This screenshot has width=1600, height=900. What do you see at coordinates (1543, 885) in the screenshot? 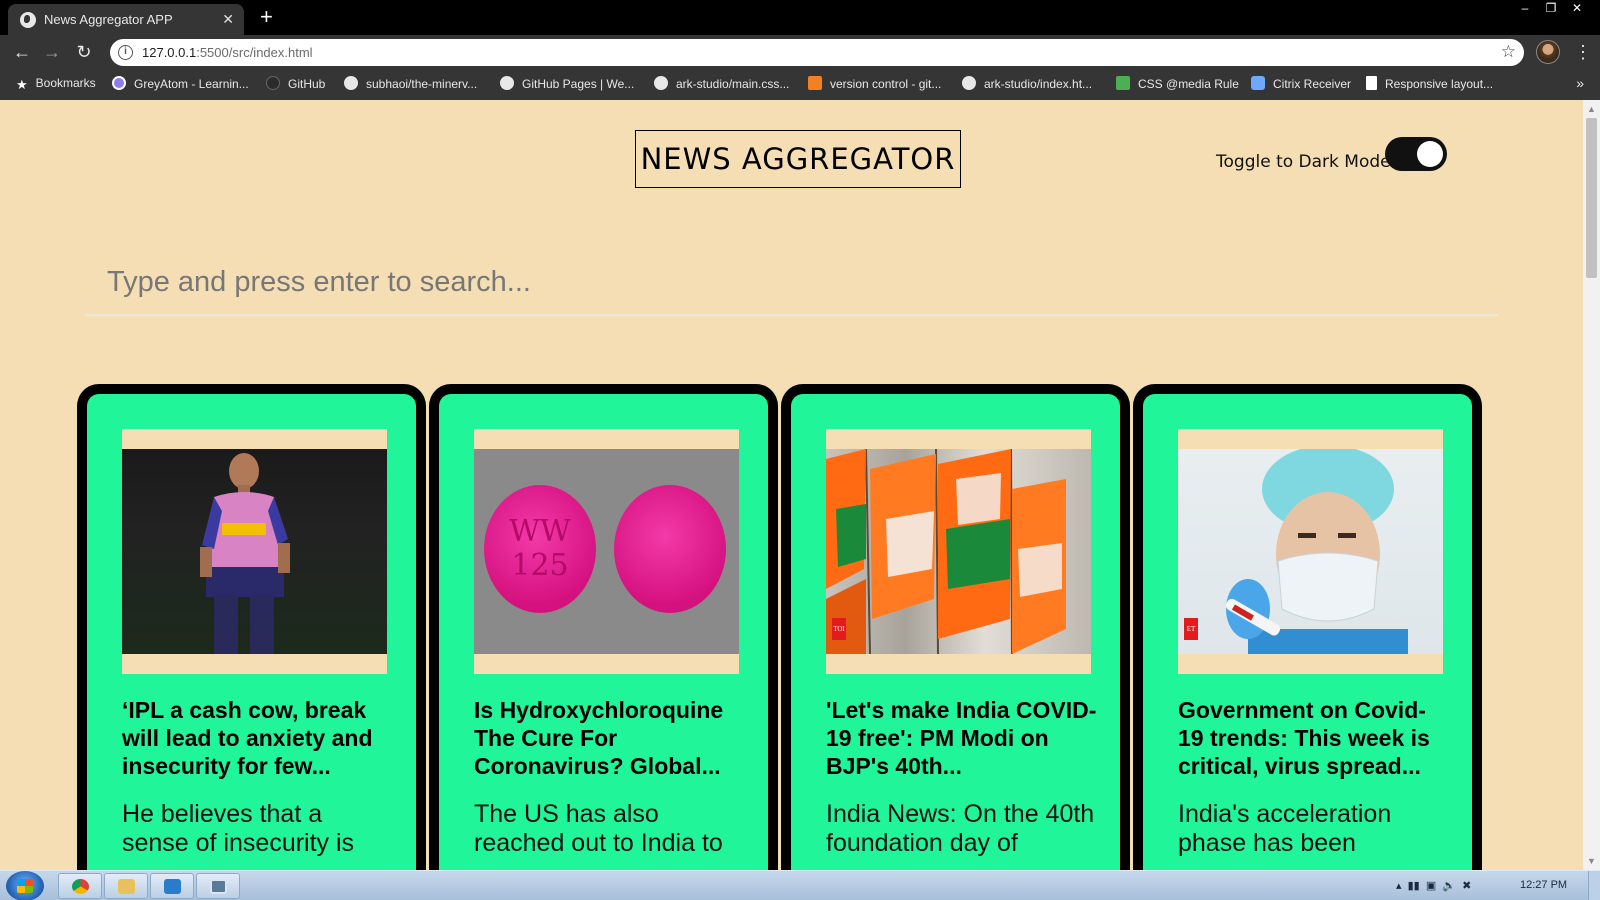
I see `taskbar-clock: 12:27 PM` at bounding box center [1543, 885].